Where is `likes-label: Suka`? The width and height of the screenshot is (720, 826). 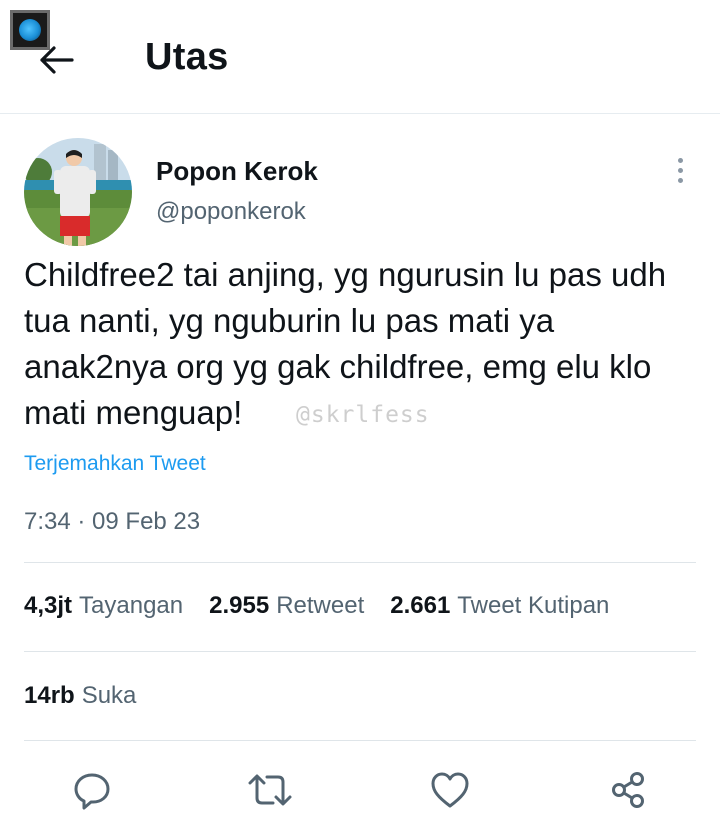 likes-label: Suka is located at coordinates (109, 695).